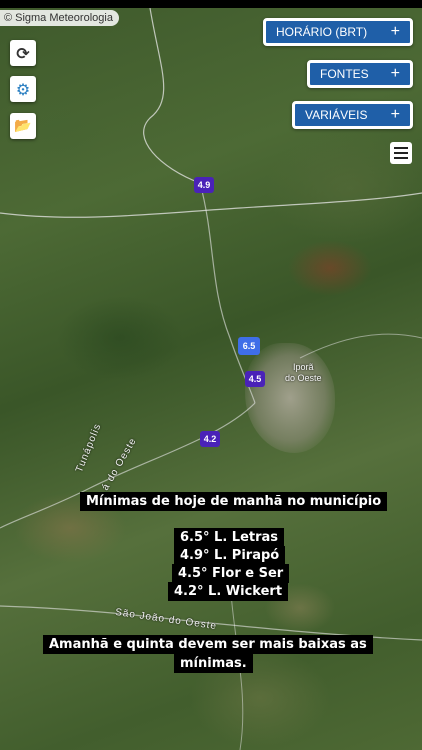 This screenshot has height=750, width=422. Describe the element at coordinates (210, 439) in the screenshot. I see `station-marker: 4.2` at that location.